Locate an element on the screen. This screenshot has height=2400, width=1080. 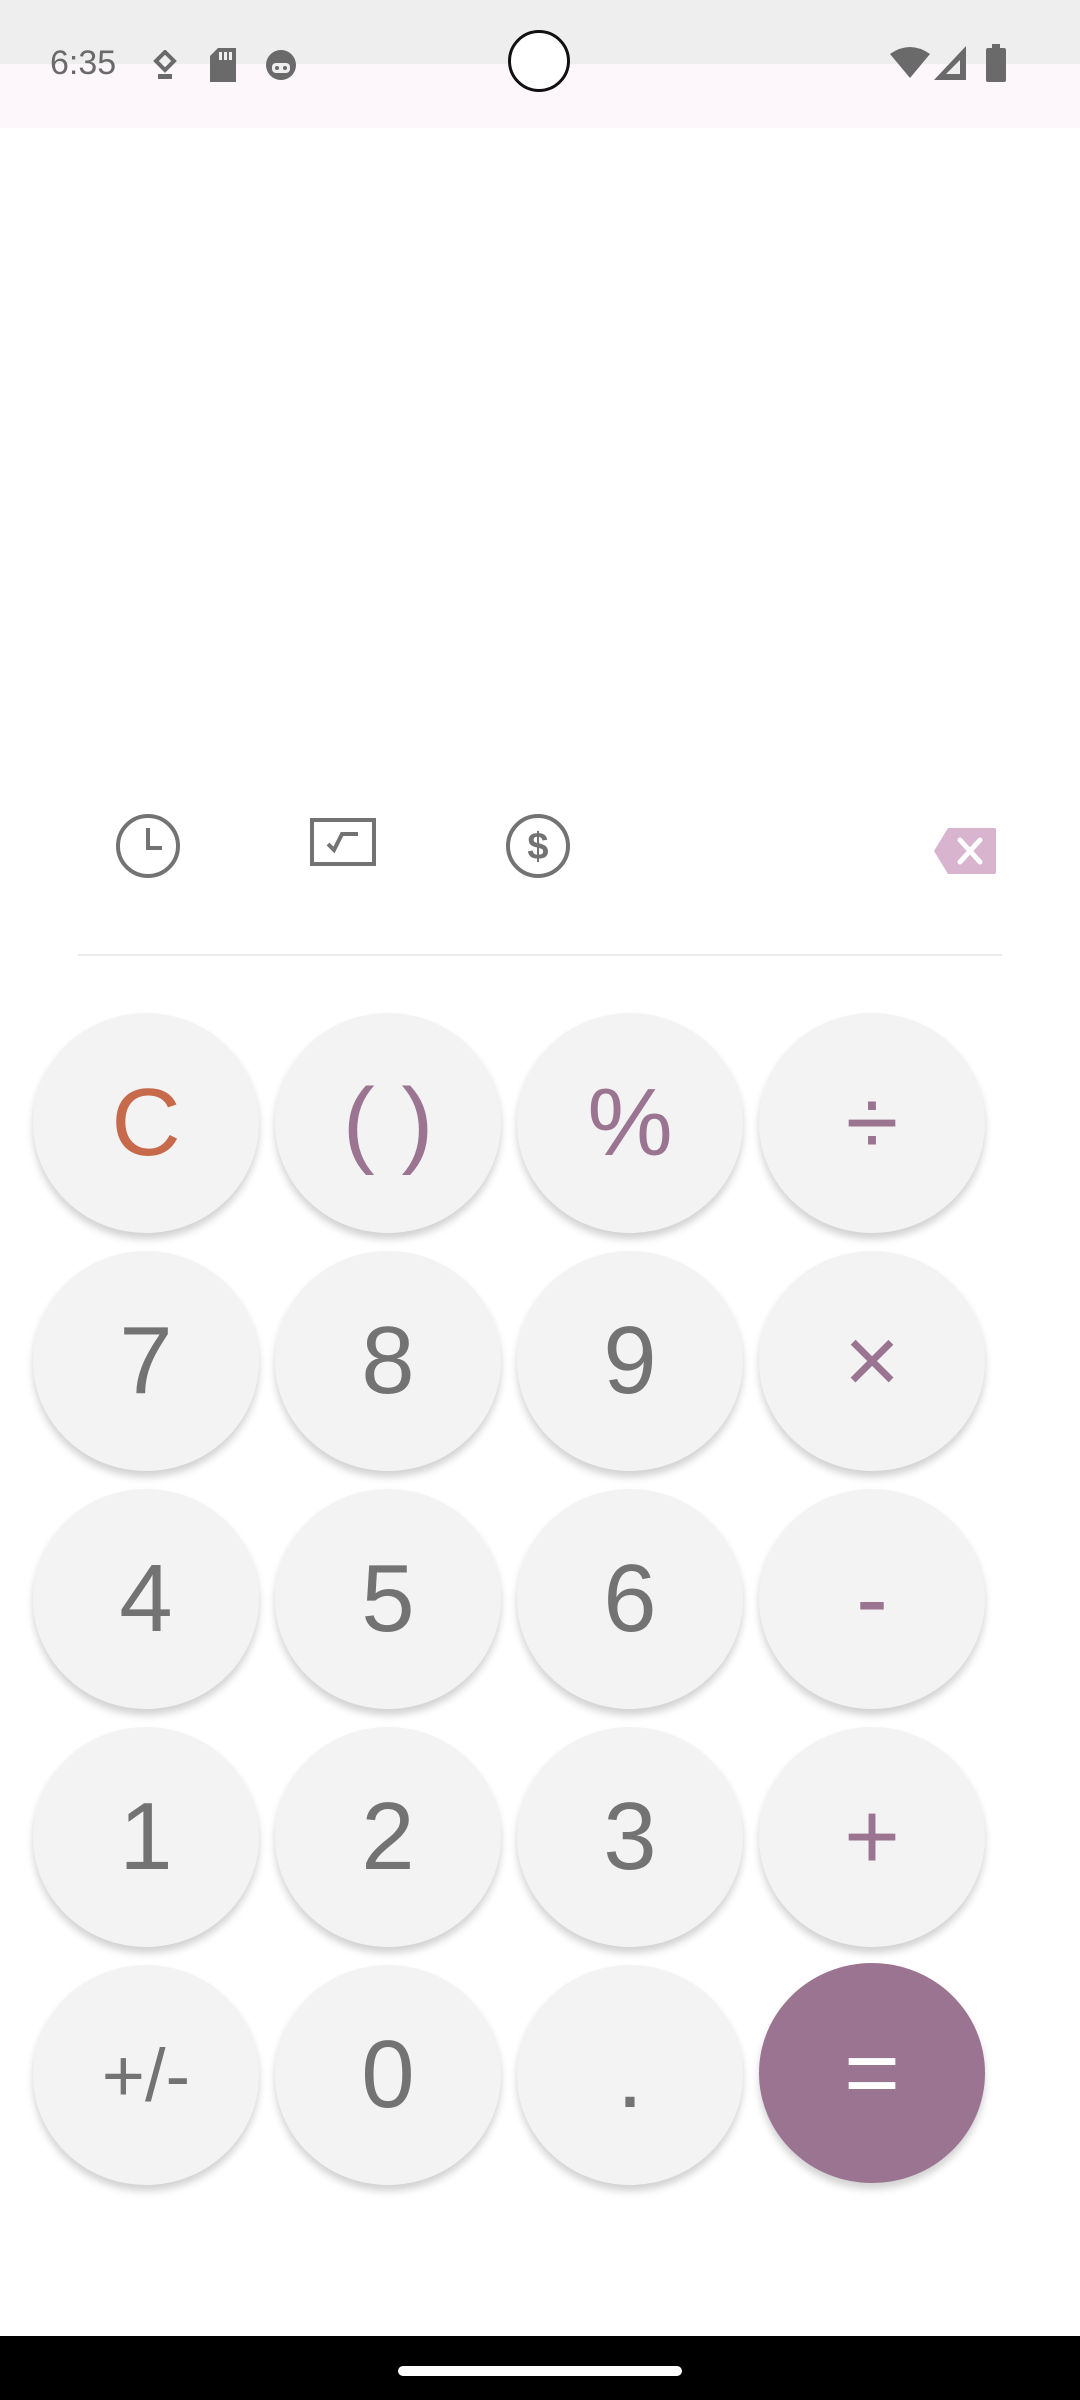
battery-icon is located at coordinates (996, 63).